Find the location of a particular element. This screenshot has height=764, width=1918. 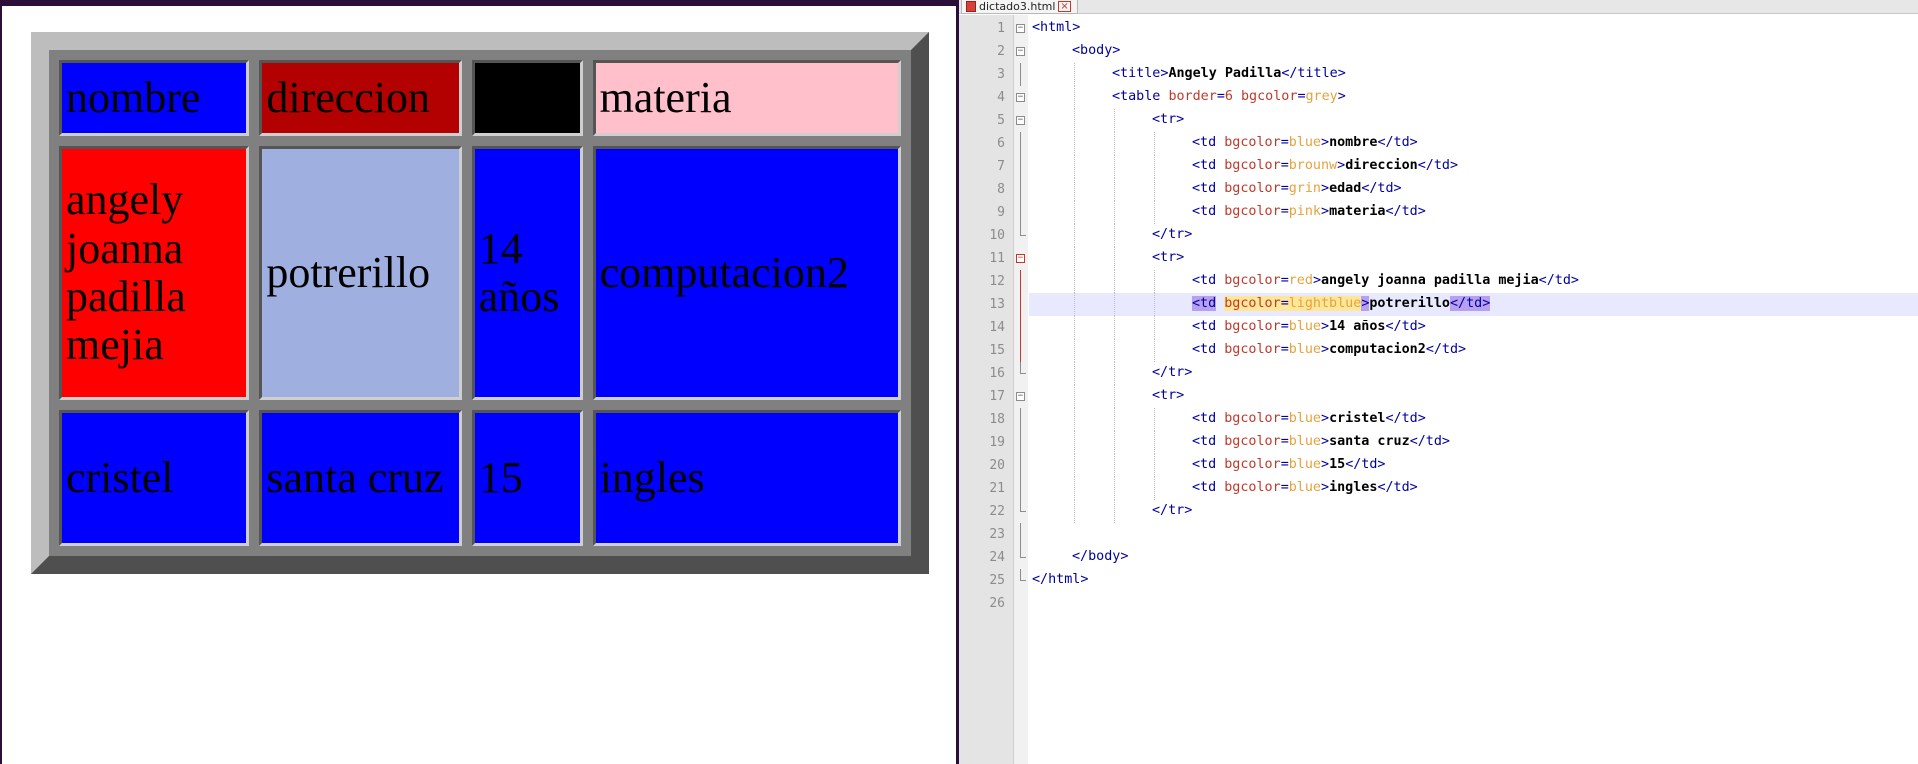

code-token: <body> is located at coordinates (1096, 50).